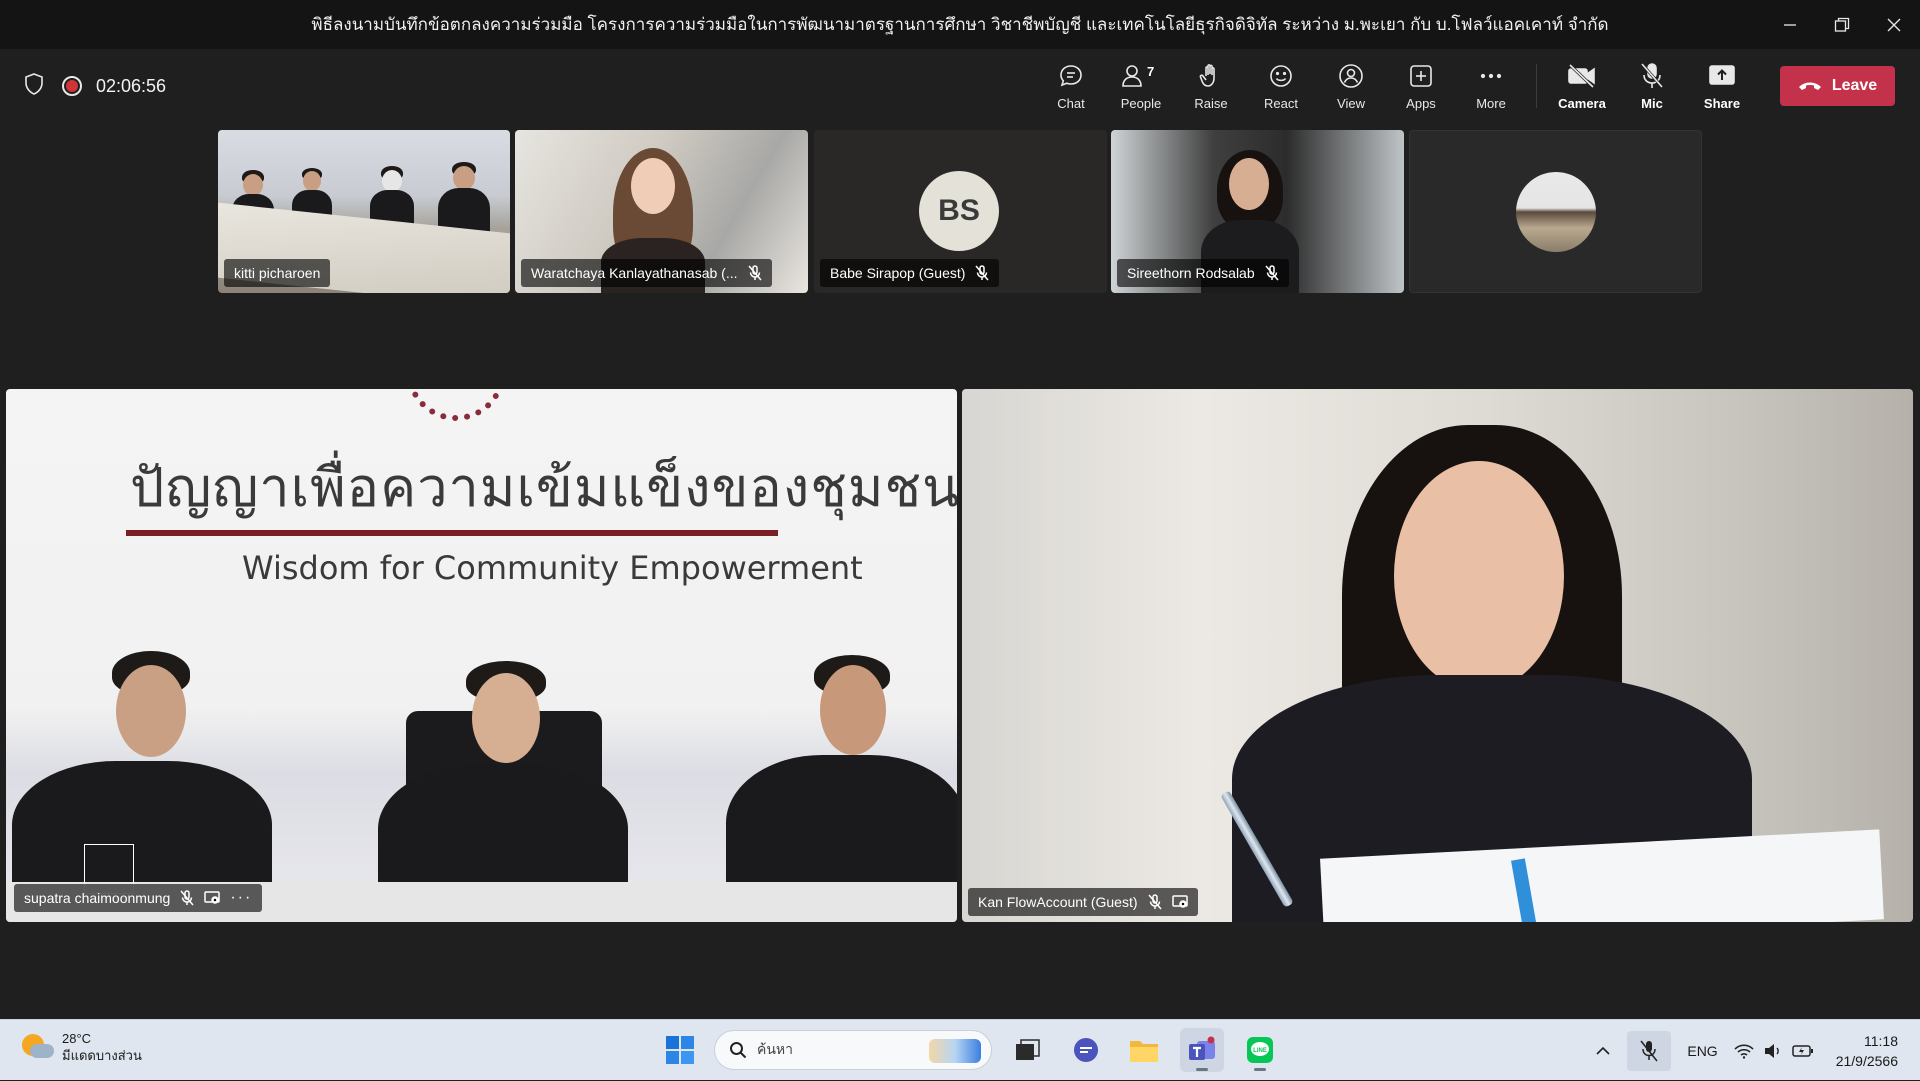 This screenshot has height=1081, width=1920. Describe the element at coordinates (1722, 86) in the screenshot. I see `share-button: Share` at that location.